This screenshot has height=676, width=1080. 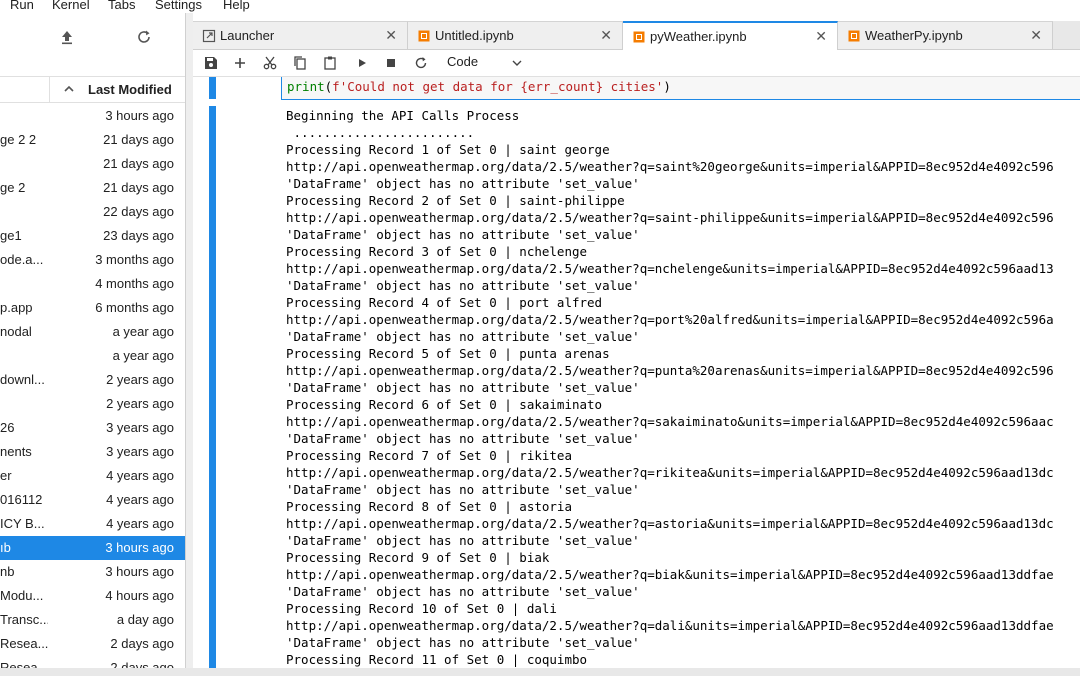 What do you see at coordinates (515, 35) in the screenshot?
I see `tab-untitled: Untitled.ipynb ✕` at bounding box center [515, 35].